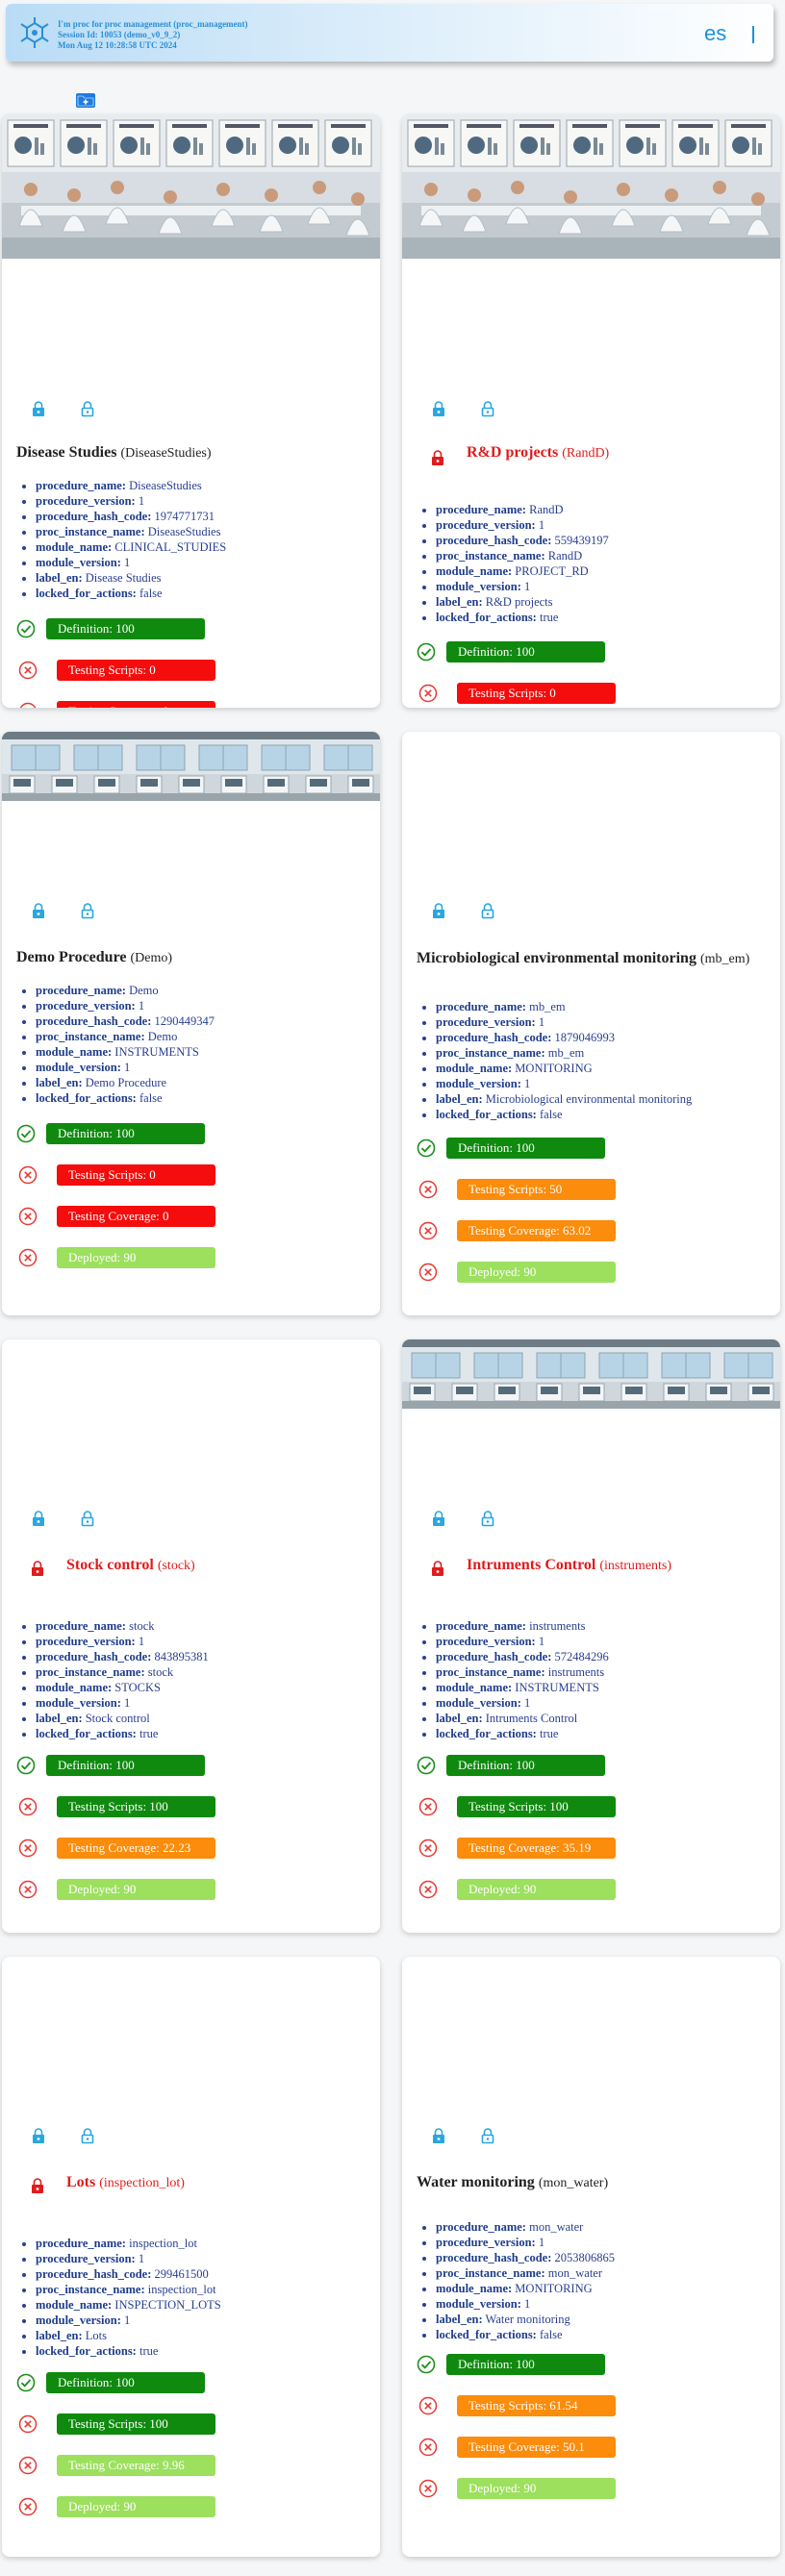  What do you see at coordinates (114, 453) in the screenshot?
I see `procedure-title: Disease Studies (DiseaseStudies)` at bounding box center [114, 453].